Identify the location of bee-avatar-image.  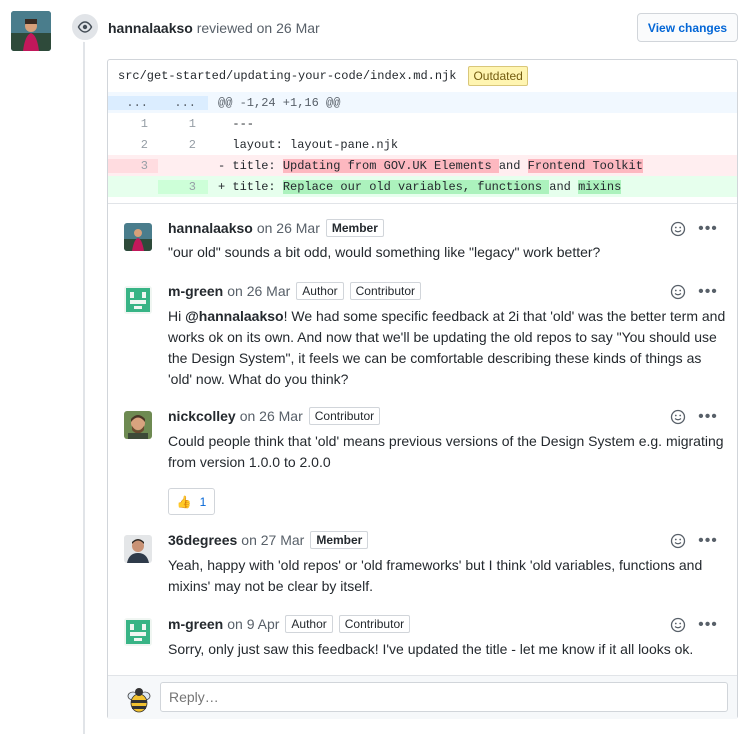
(139, 699).